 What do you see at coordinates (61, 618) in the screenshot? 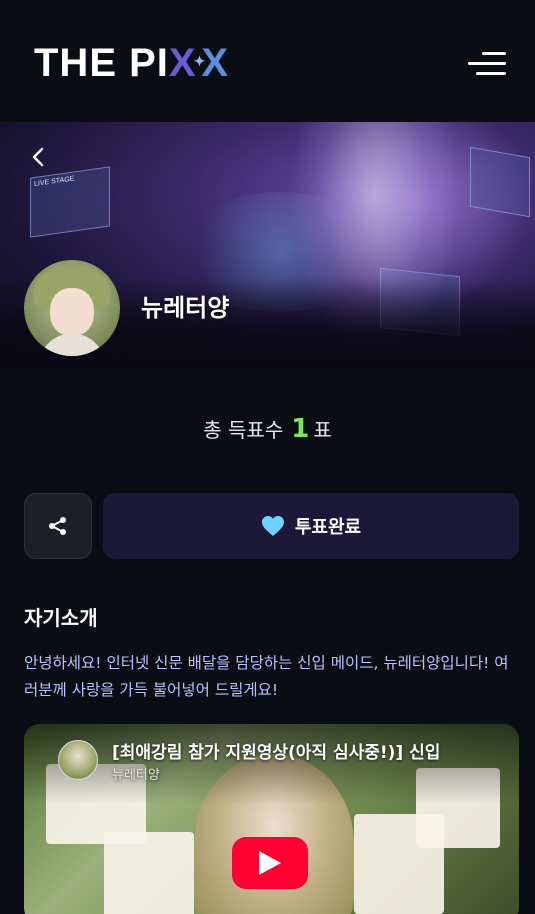
I see `intro-title: 자기소개` at bounding box center [61, 618].